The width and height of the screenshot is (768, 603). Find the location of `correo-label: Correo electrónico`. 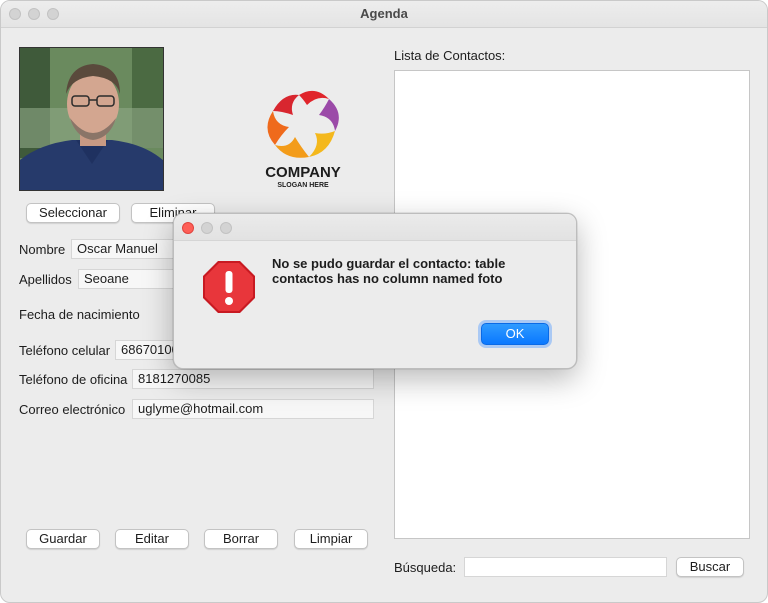

correo-label: Correo electrónico is located at coordinates (72, 409).